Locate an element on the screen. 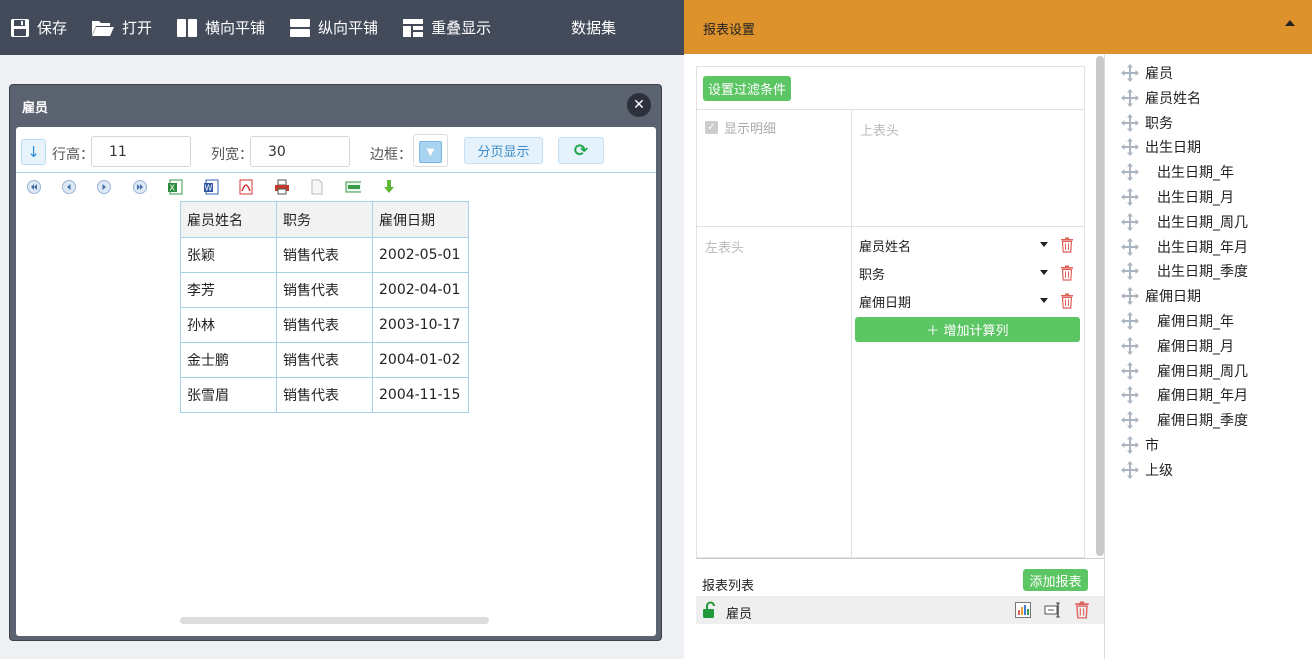  field-item: 雇员 is located at coordinates (1147, 73).